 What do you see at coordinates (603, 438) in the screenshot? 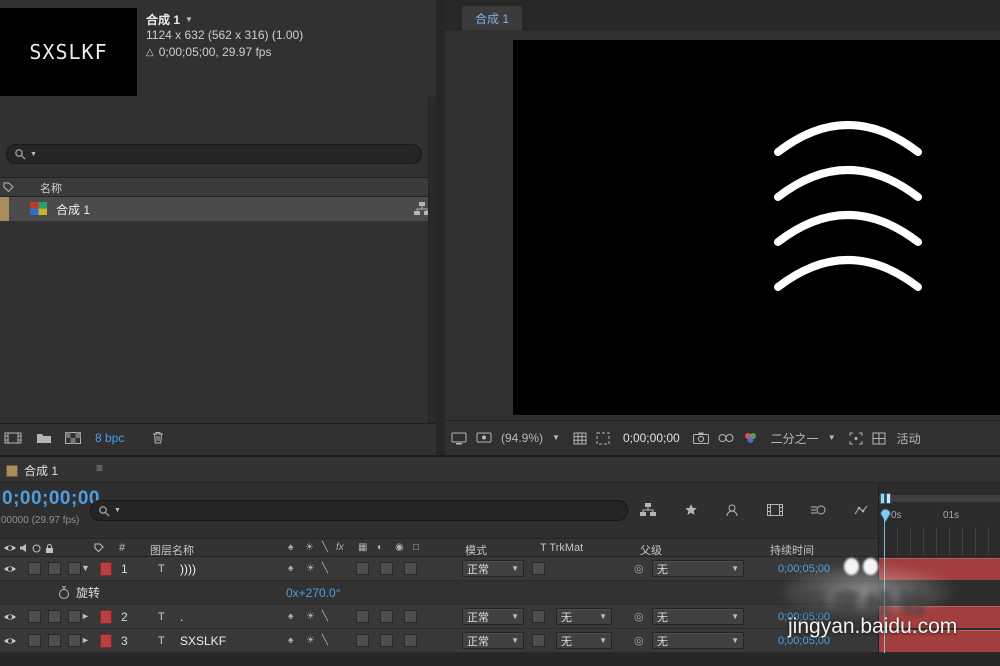
I see `region-of-interest-icon` at bounding box center [603, 438].